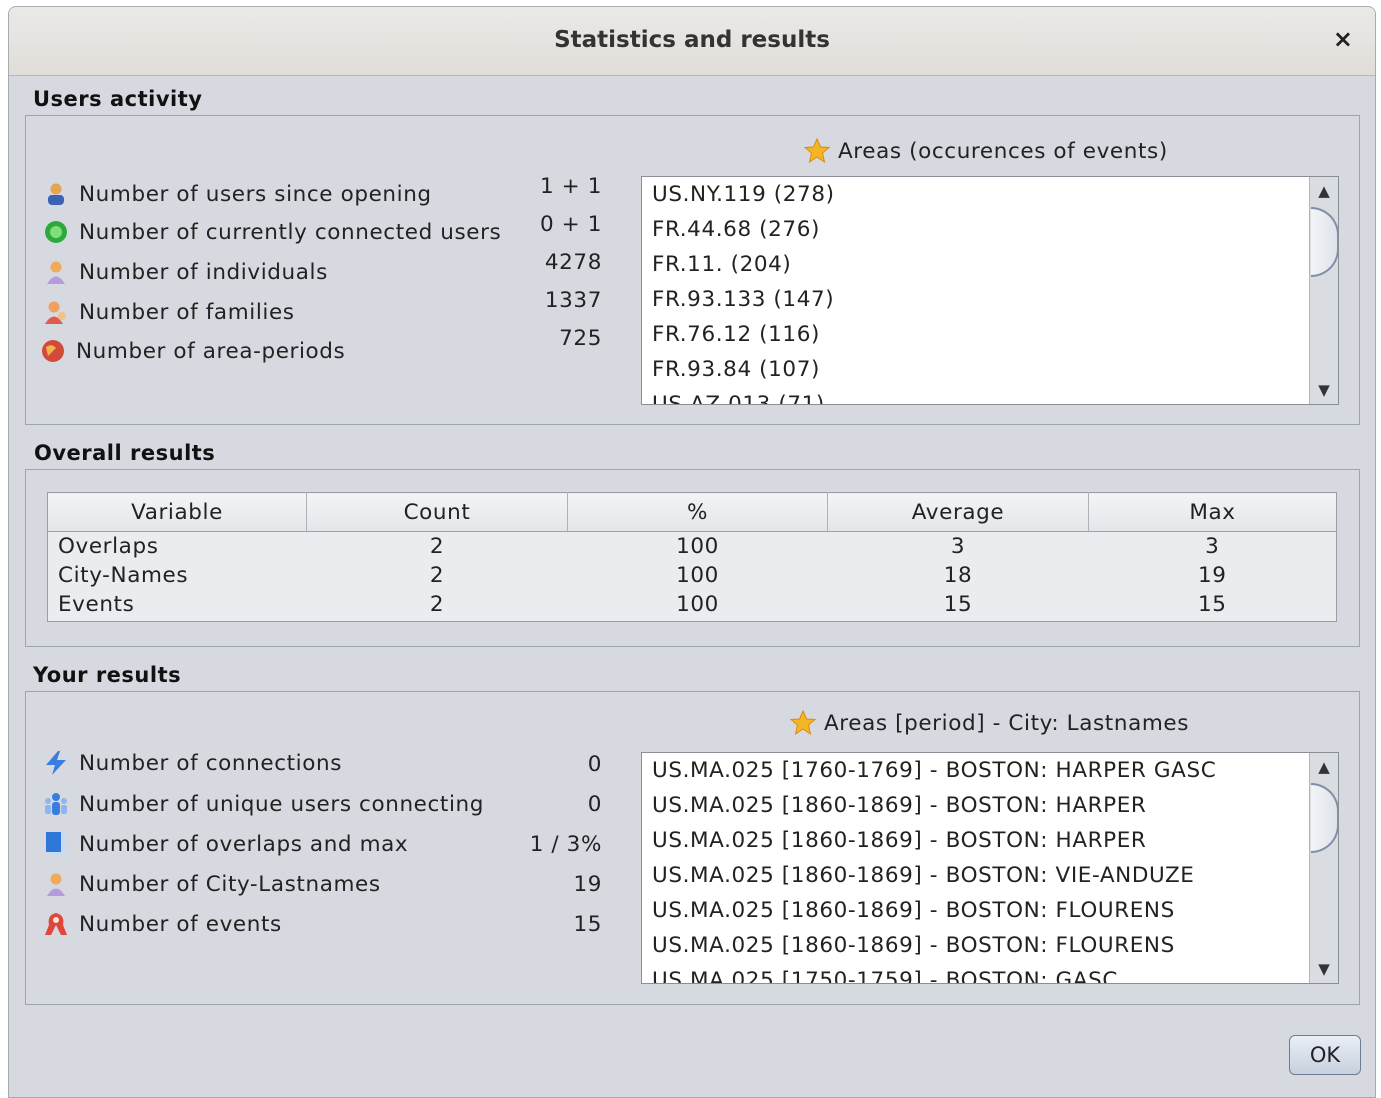 The image size is (1381, 1098). What do you see at coordinates (290, 232) in the screenshot?
I see `stat-label: Number of currently connected users` at bounding box center [290, 232].